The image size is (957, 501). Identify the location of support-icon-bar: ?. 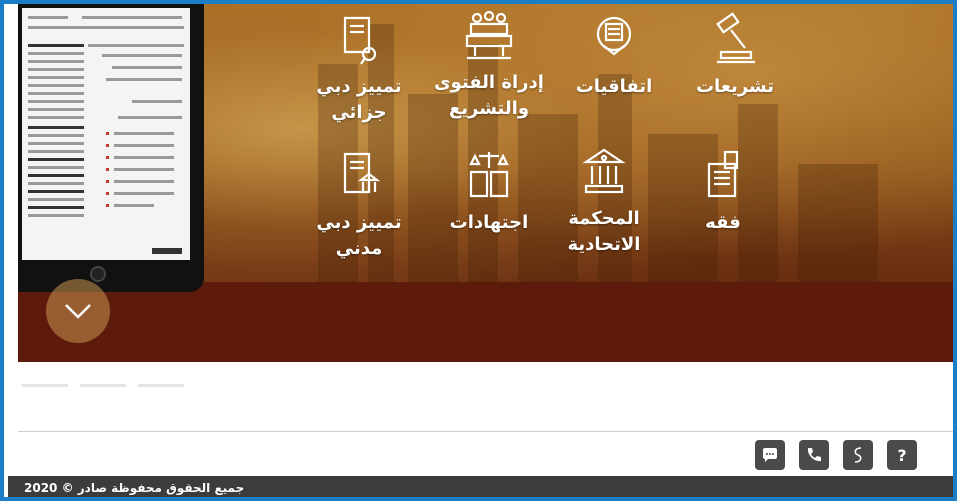
(832, 456).